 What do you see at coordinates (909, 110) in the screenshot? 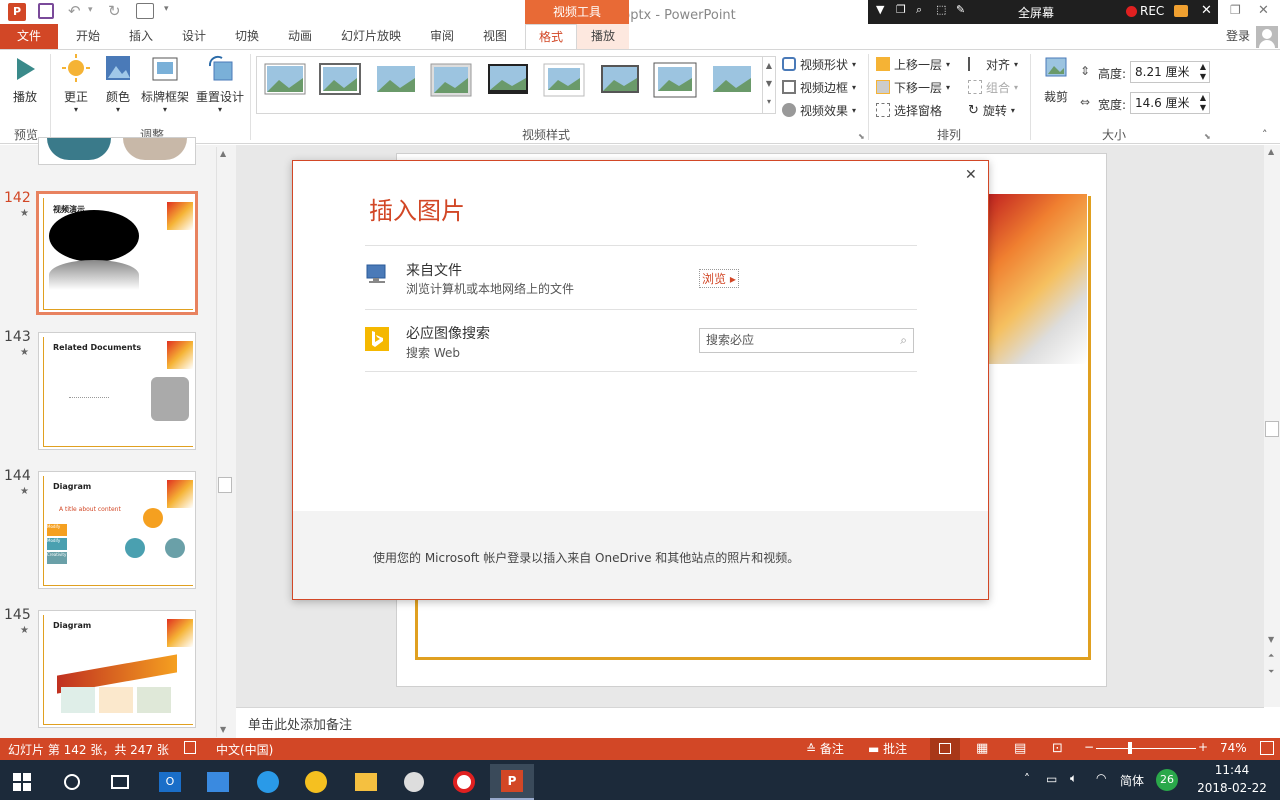
I see `selection-pane-button: 选择窗格` at bounding box center [909, 110].